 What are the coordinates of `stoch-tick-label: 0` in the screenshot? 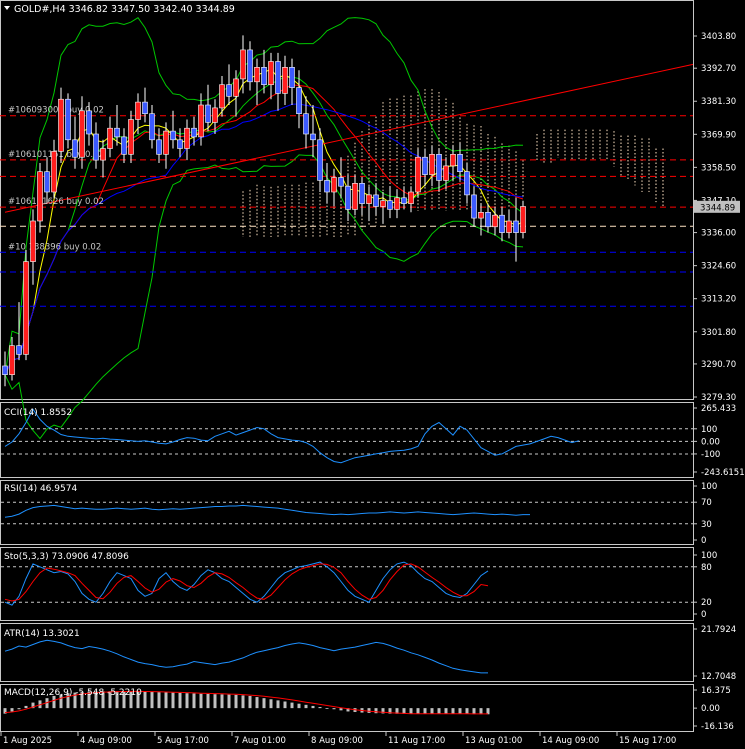 It's located at (703, 615).